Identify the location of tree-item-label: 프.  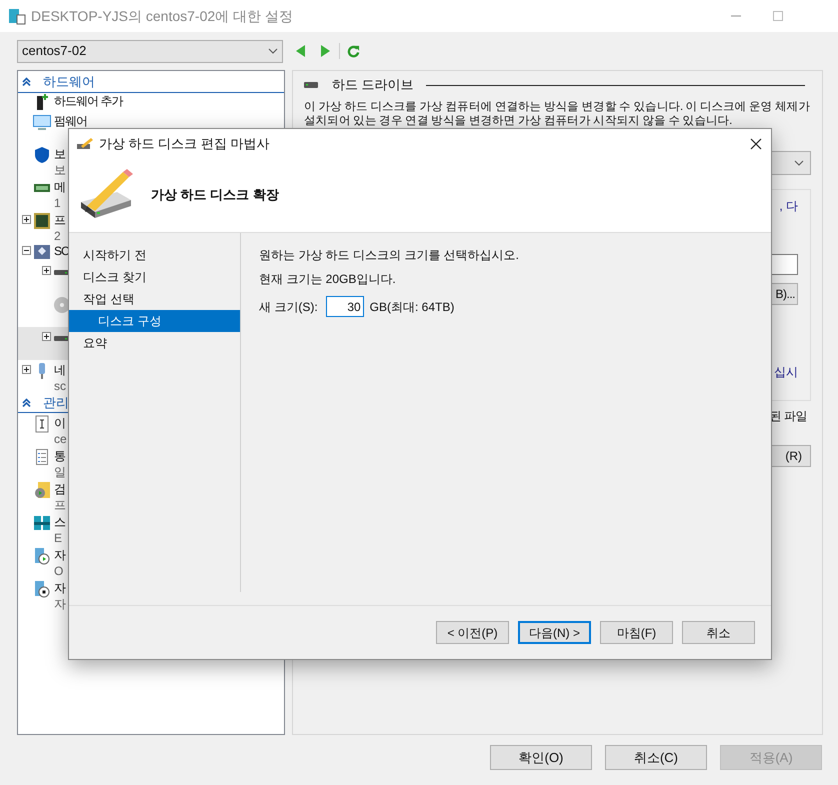
(59, 220).